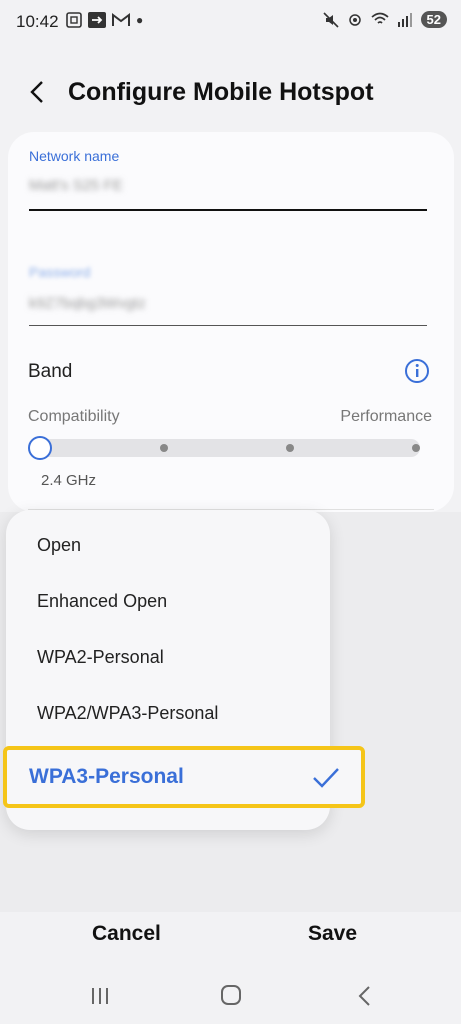  What do you see at coordinates (127, 713) in the screenshot?
I see `security-option-wpa2-wpa3-personal: WPA2/WPA3-Personal` at bounding box center [127, 713].